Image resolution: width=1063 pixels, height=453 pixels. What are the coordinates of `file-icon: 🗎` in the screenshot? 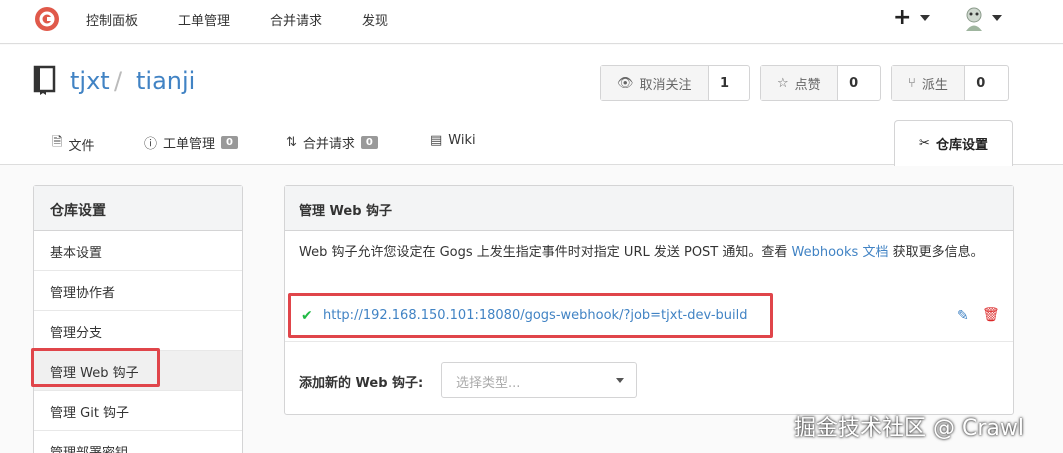 It's located at (57, 142).